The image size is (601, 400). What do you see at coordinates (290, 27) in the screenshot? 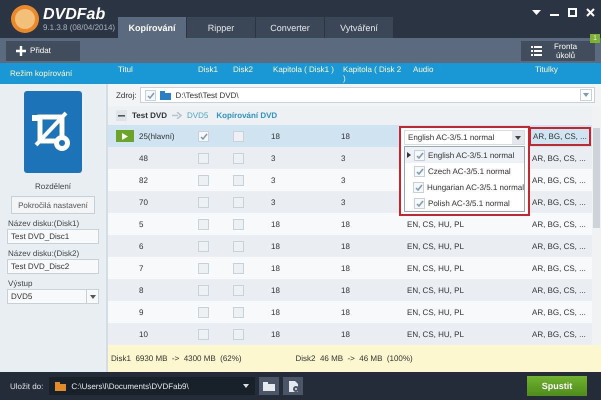
I see `tab: Converter` at bounding box center [290, 27].